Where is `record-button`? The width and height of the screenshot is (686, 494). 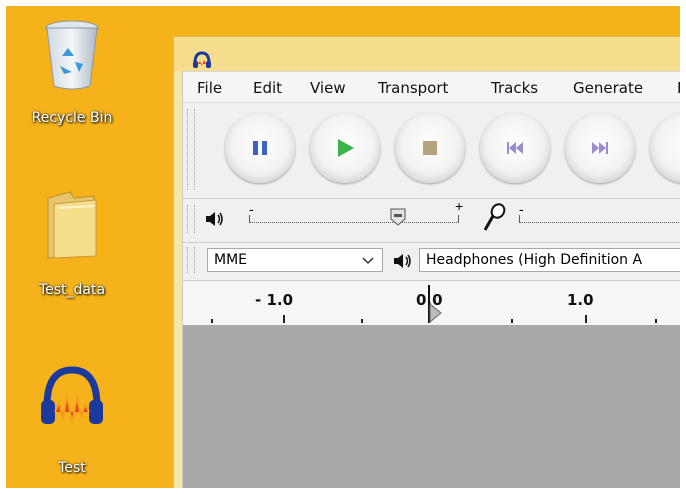
record-button is located at coordinates (665, 148).